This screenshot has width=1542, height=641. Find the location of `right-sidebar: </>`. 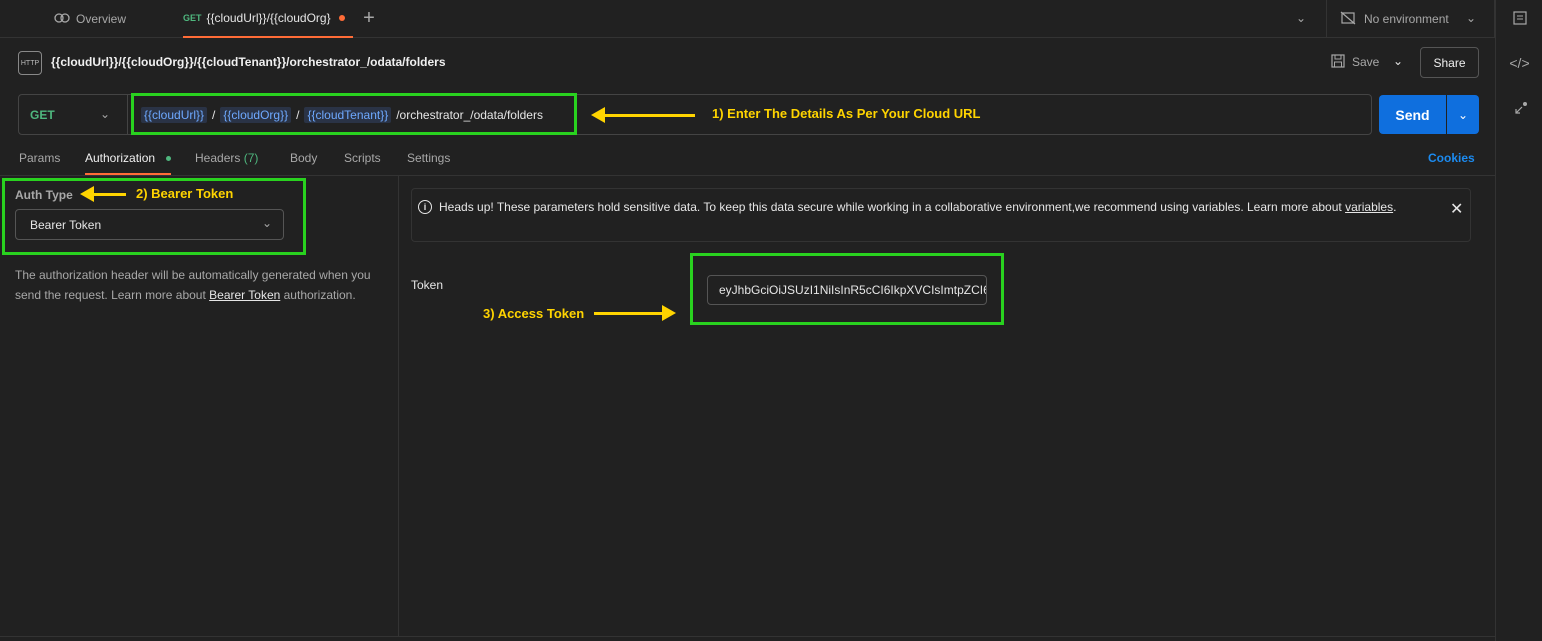

right-sidebar: </> is located at coordinates (1518, 320).